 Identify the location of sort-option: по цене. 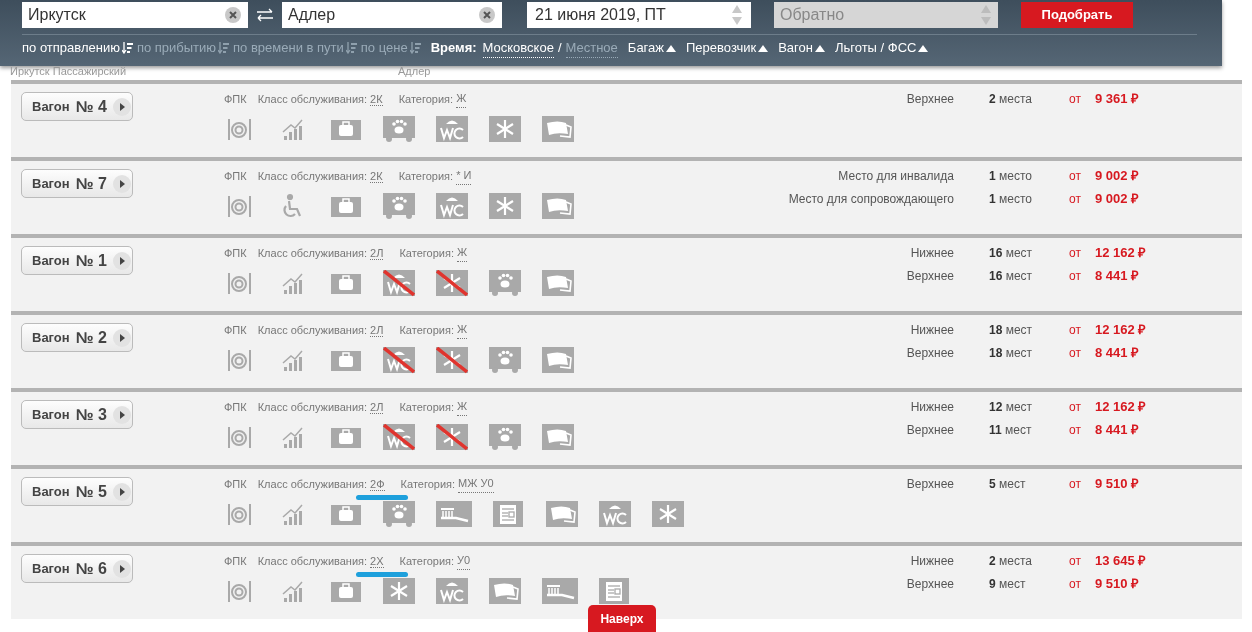
(390, 48).